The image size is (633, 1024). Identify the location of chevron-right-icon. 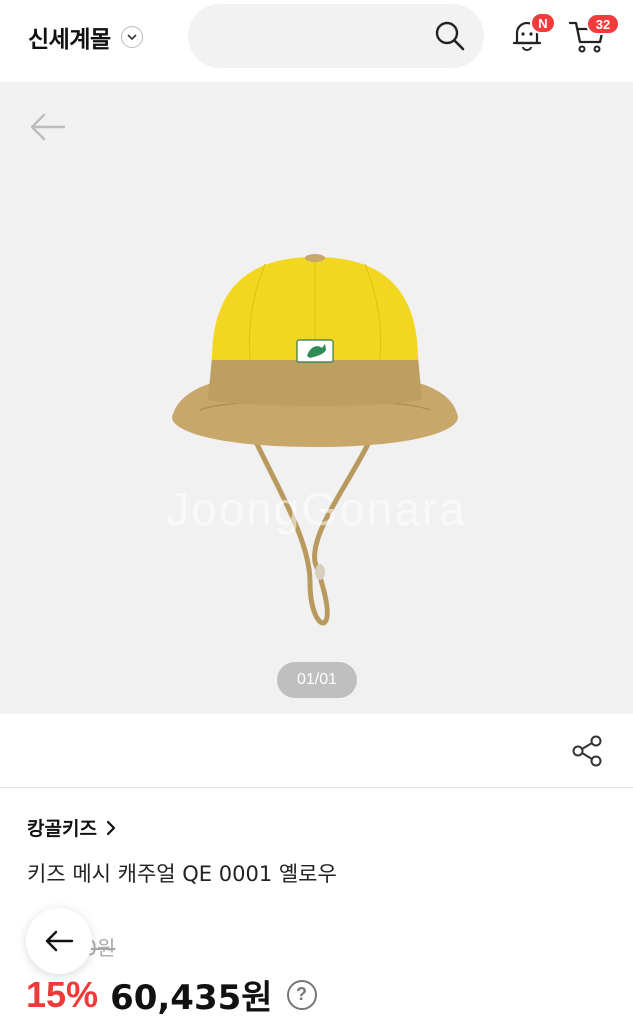
(111, 827).